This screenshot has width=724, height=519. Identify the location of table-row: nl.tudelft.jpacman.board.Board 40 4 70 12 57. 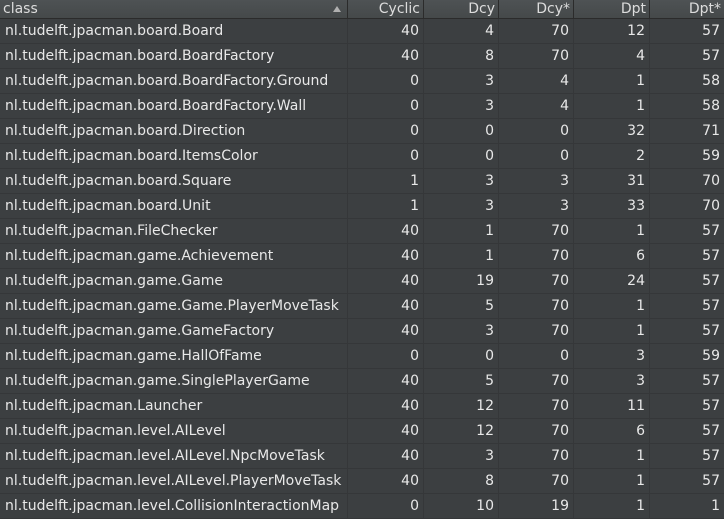
(362, 31).